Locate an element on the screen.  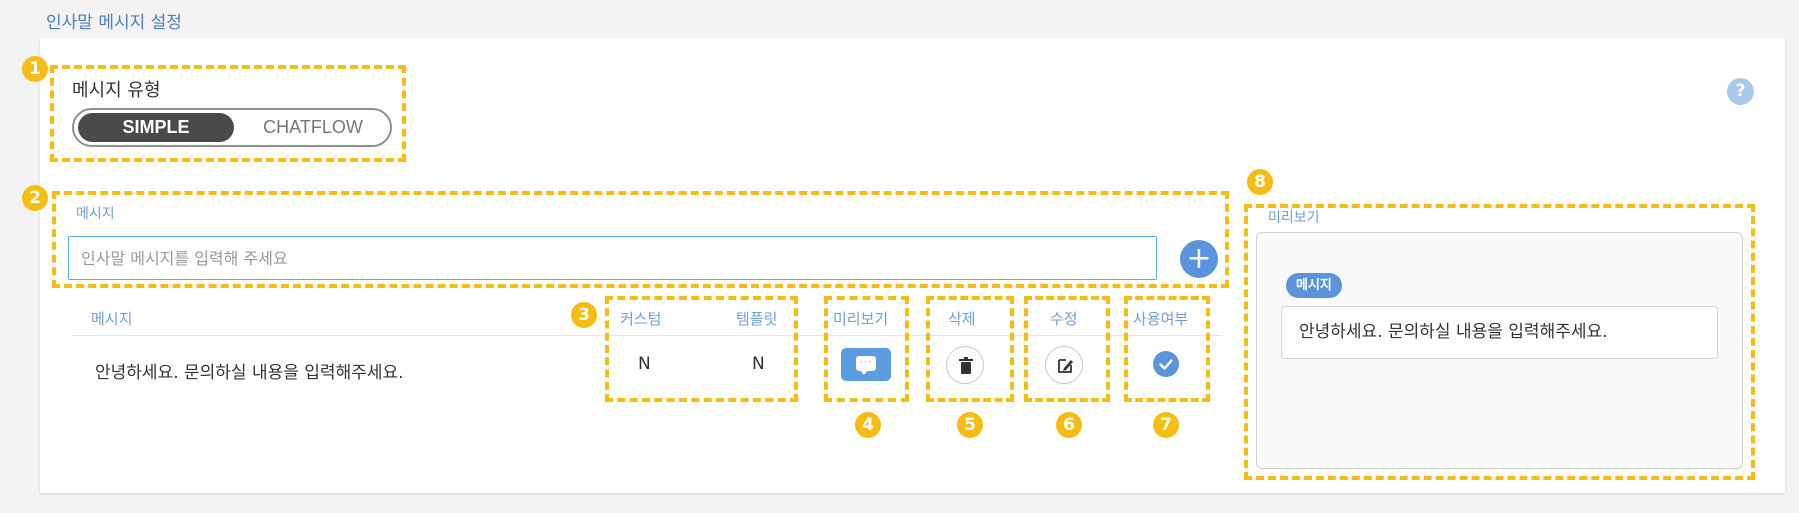
annotation-marker-2: 2 is located at coordinates (35, 198).